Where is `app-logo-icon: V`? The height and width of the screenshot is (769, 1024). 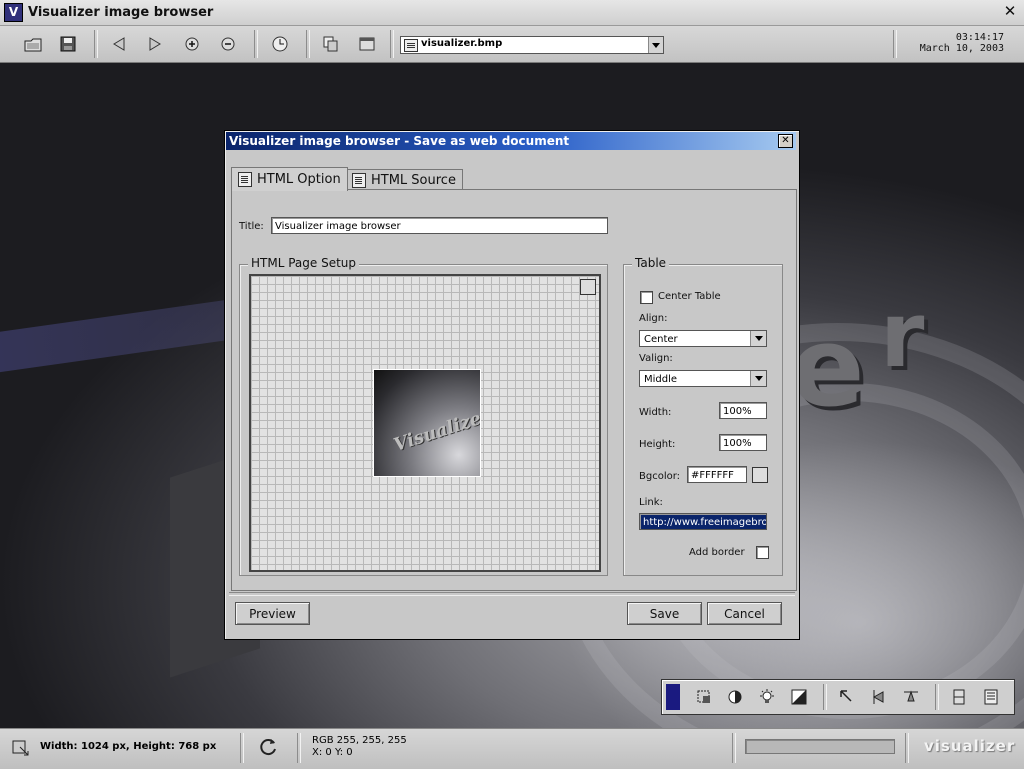
app-logo-icon: V is located at coordinates (13, 12).